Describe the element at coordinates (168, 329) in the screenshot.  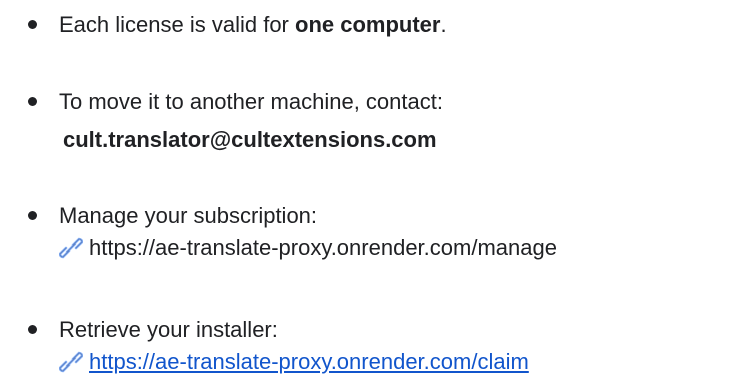
I see `retrieve-installer-text: Retrieve your installer:` at that location.